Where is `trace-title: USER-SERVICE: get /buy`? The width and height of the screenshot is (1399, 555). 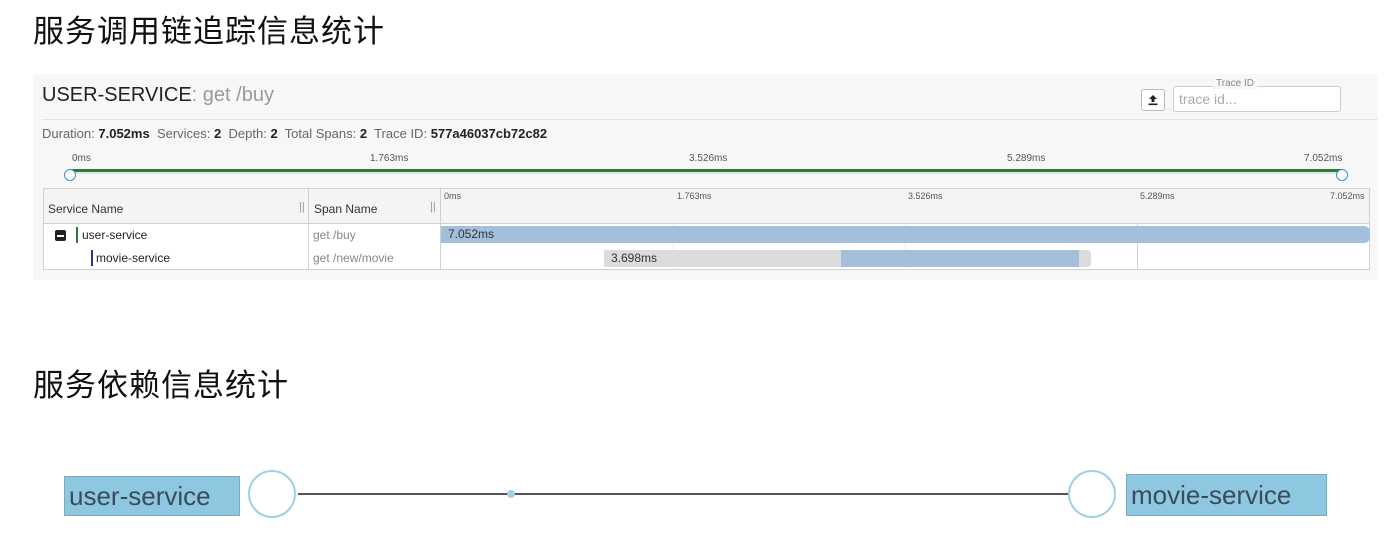
trace-title: USER-SERVICE: get /buy is located at coordinates (158, 95).